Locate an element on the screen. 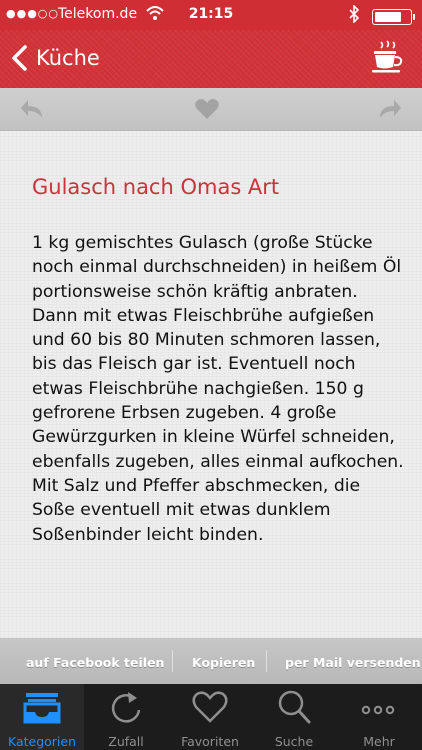 The height and width of the screenshot is (750, 422). magnifier-icon is located at coordinates (294, 707).